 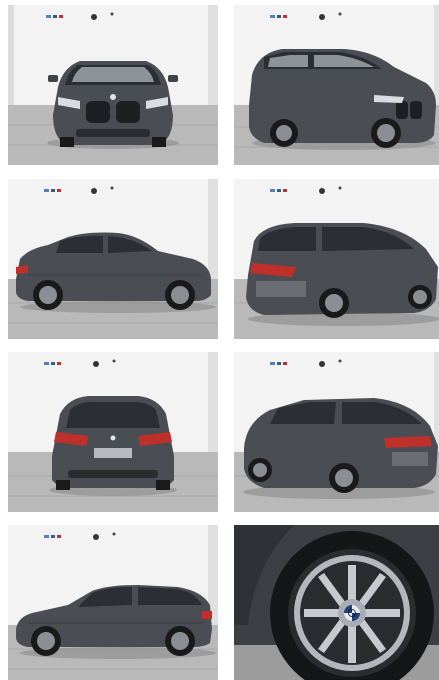 I want to click on photo-thumbnail-front, so click(x=113, y=85).